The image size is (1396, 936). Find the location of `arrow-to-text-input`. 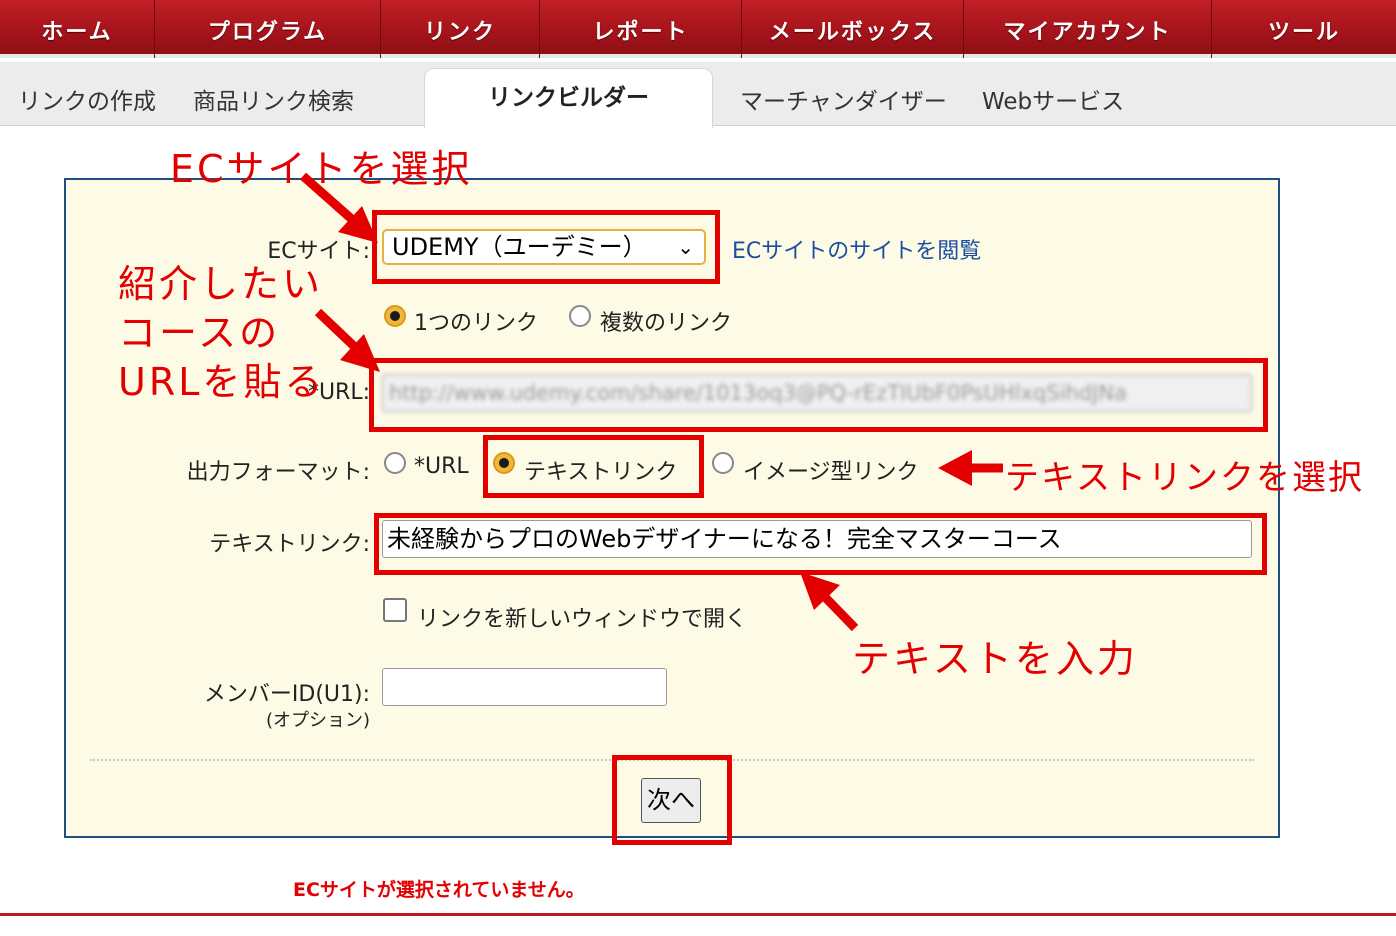

arrow-to-text-input is located at coordinates (829, 602).